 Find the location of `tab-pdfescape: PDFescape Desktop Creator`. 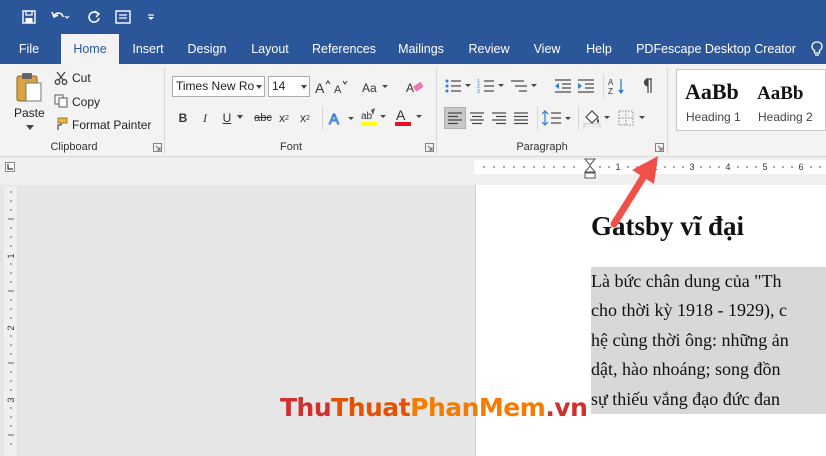

tab-pdfescape: PDFescape Desktop Creator is located at coordinates (716, 49).